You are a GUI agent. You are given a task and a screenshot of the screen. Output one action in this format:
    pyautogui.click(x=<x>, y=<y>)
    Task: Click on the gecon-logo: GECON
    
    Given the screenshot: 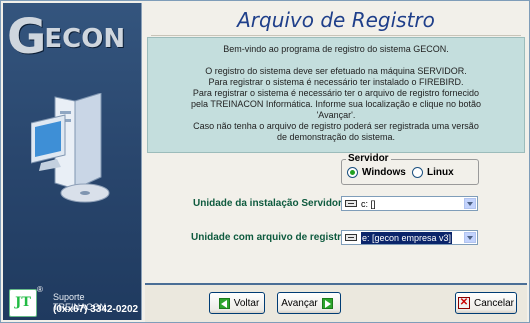 What is the action you would take?
    pyautogui.click(x=66, y=37)
    